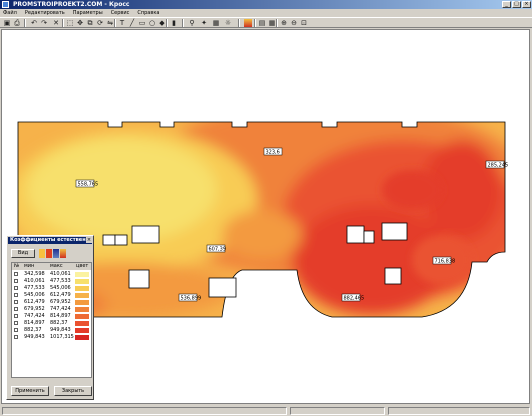 The height and width of the screenshot is (416, 532). Describe the element at coordinates (337, 411) in the screenshot. I see `status-cell-coords` at that location.